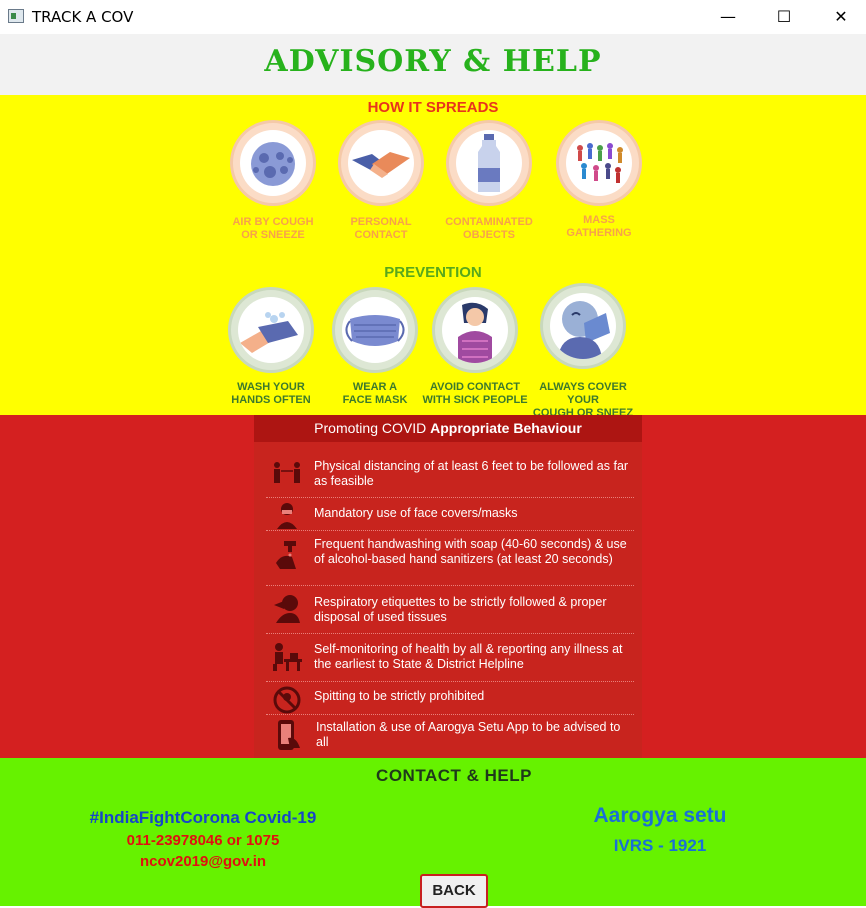 This screenshot has width=866, height=908. Describe the element at coordinates (269, 332) in the screenshot. I see `hand-wash-icon` at that location.